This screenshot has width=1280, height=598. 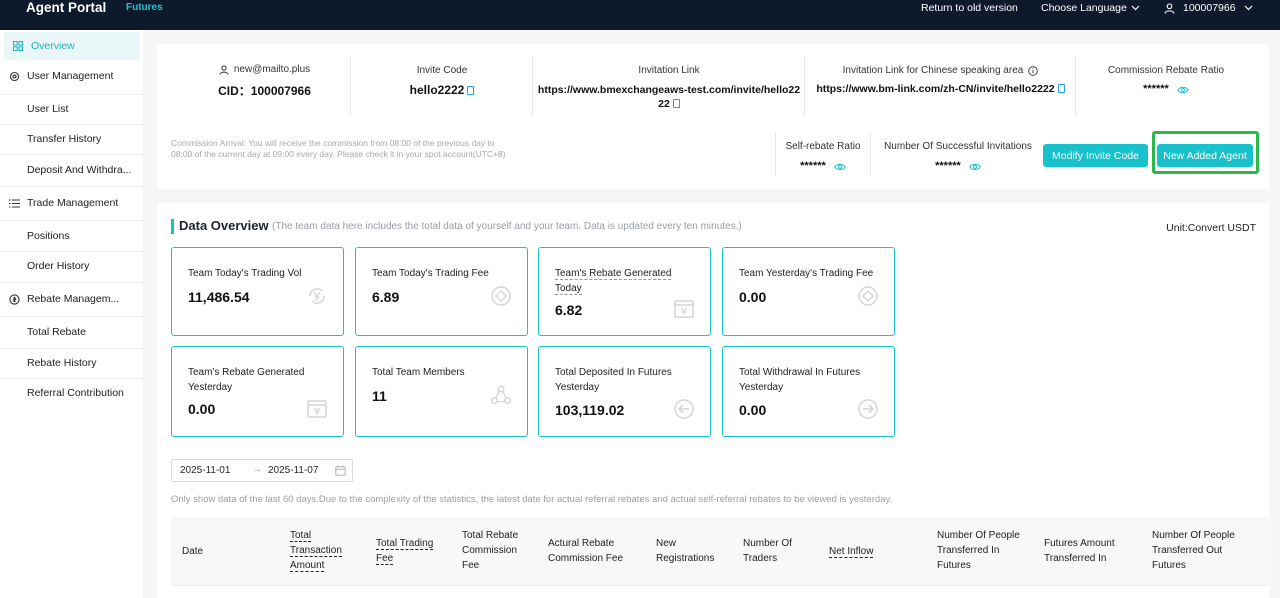 I want to click on chevron-down-icon, so click(x=1248, y=8).